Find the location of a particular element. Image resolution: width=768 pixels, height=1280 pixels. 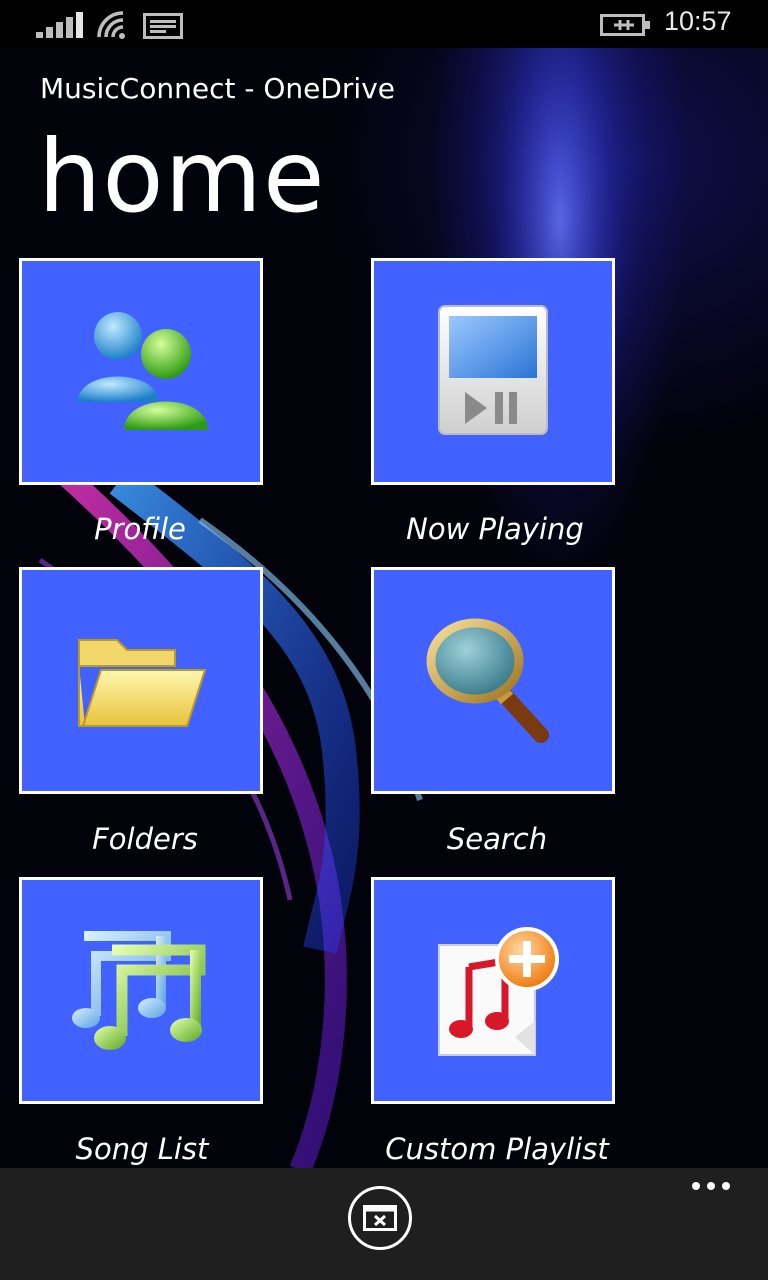

song-list-tile is located at coordinates (141, 990).